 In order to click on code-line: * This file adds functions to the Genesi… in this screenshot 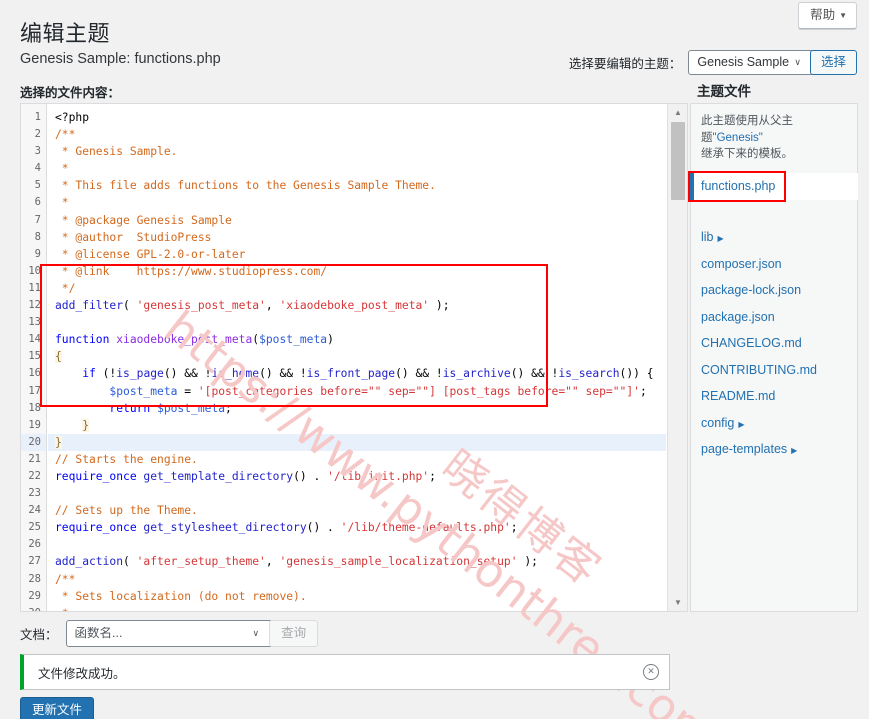, I will do `click(357, 185)`.